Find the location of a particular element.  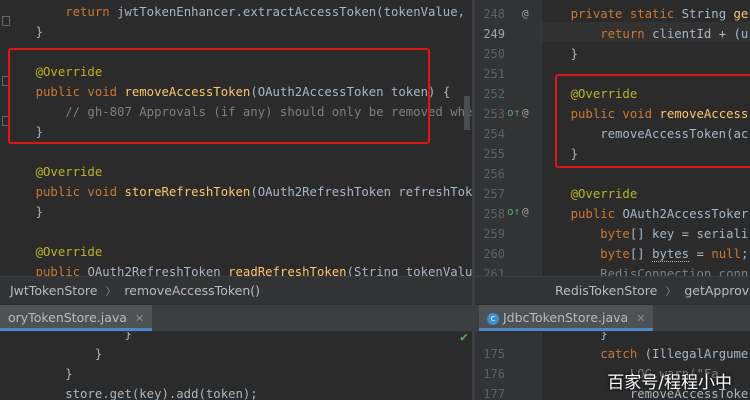

line-number is located at coordinates (490, 338).